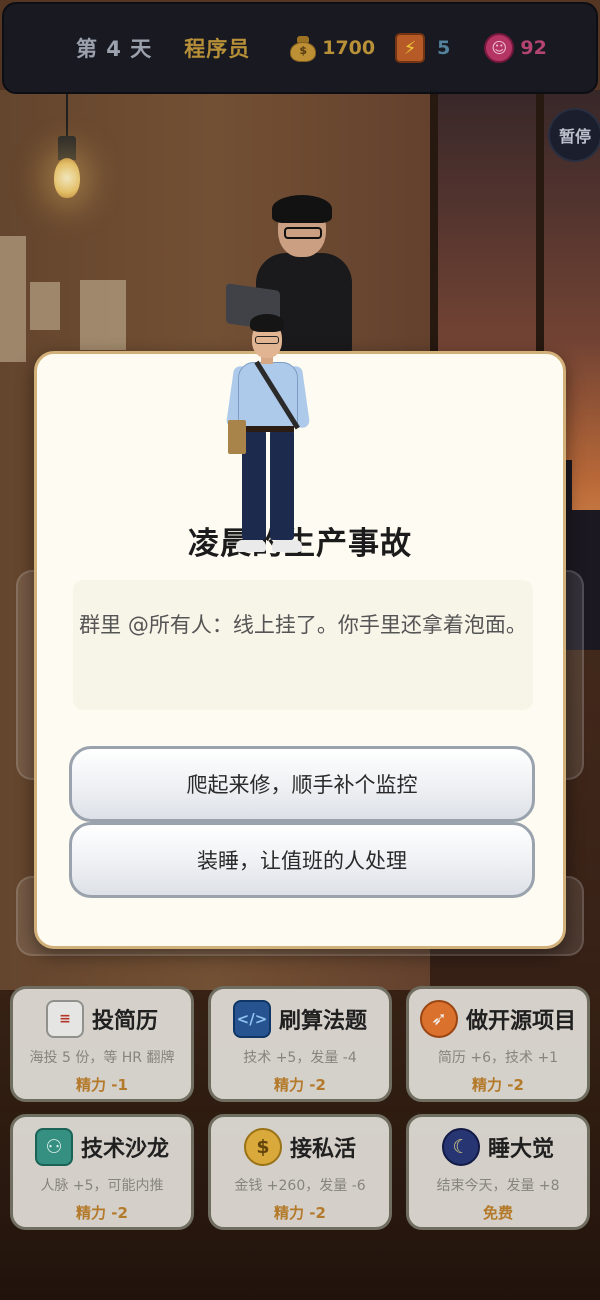  What do you see at coordinates (302, 784) in the screenshot?
I see `choice-fix-button: 爬起来修，顺手补个监控` at bounding box center [302, 784].